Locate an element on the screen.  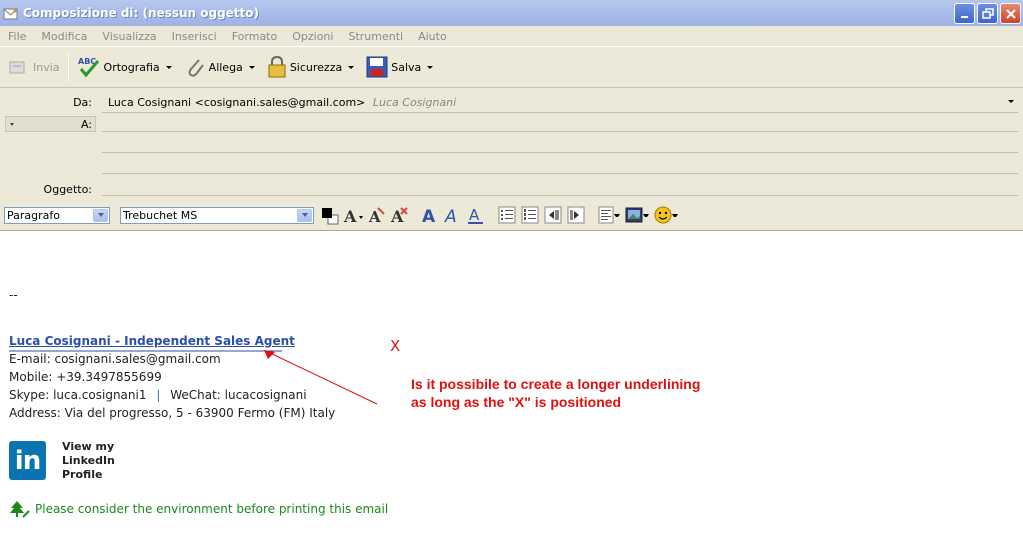
send-label: Invia is located at coordinates (46, 67).